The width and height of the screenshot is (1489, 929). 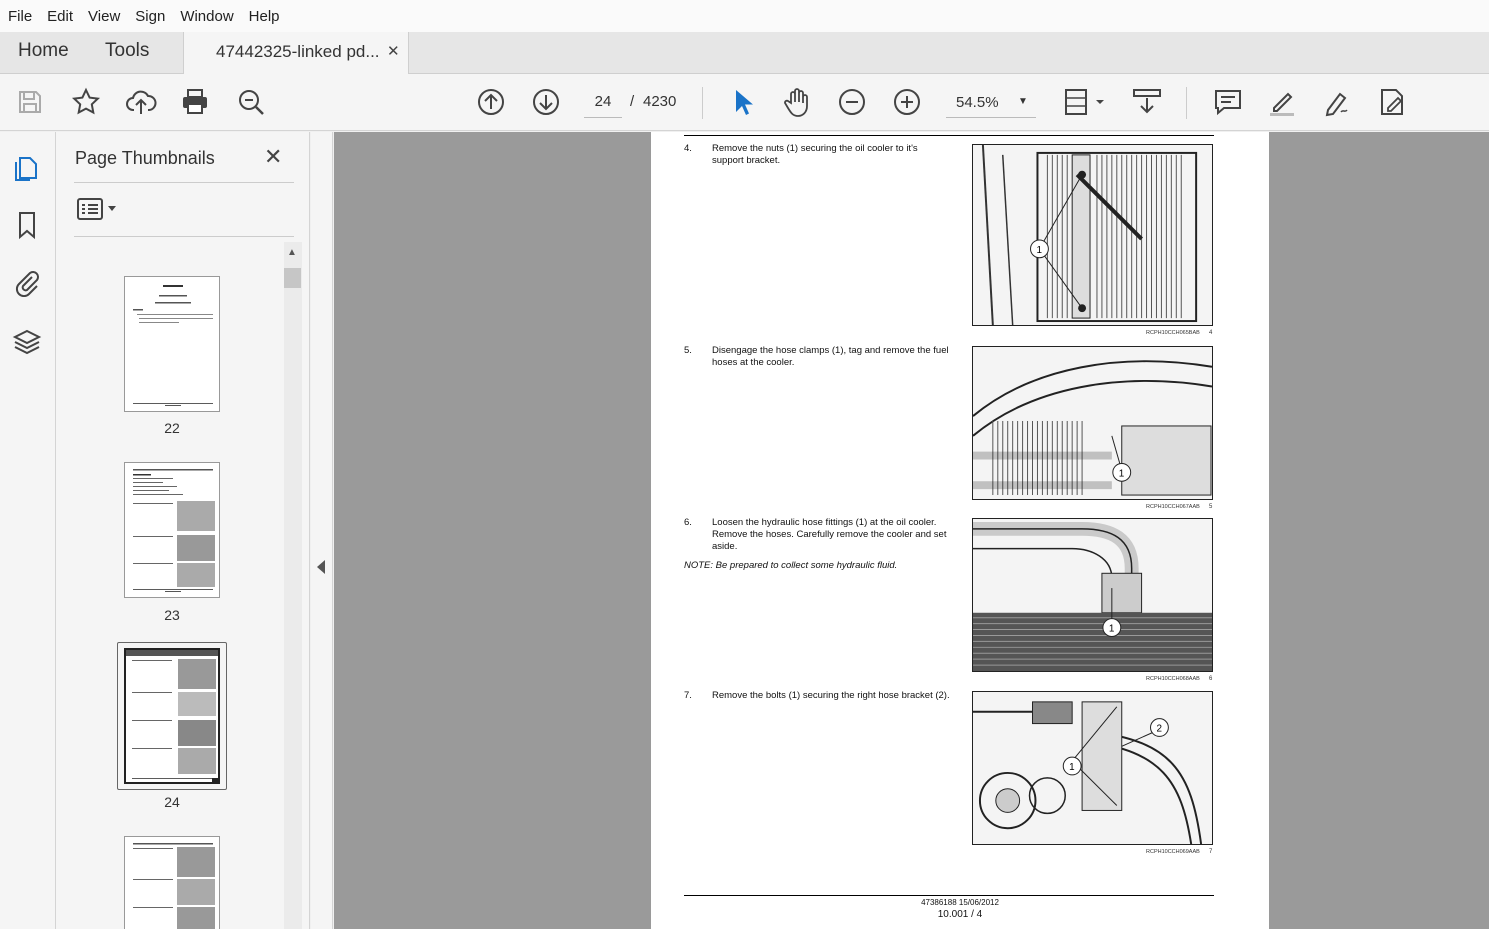 What do you see at coordinates (1092, 423) in the screenshot?
I see `figure-fuel-hoses: 1` at bounding box center [1092, 423].